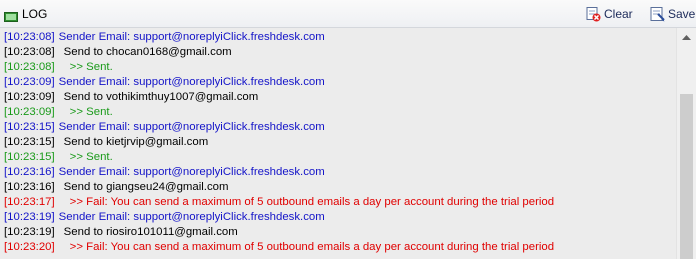  What do you see at coordinates (11, 15) in the screenshot?
I see `log-icon` at bounding box center [11, 15].